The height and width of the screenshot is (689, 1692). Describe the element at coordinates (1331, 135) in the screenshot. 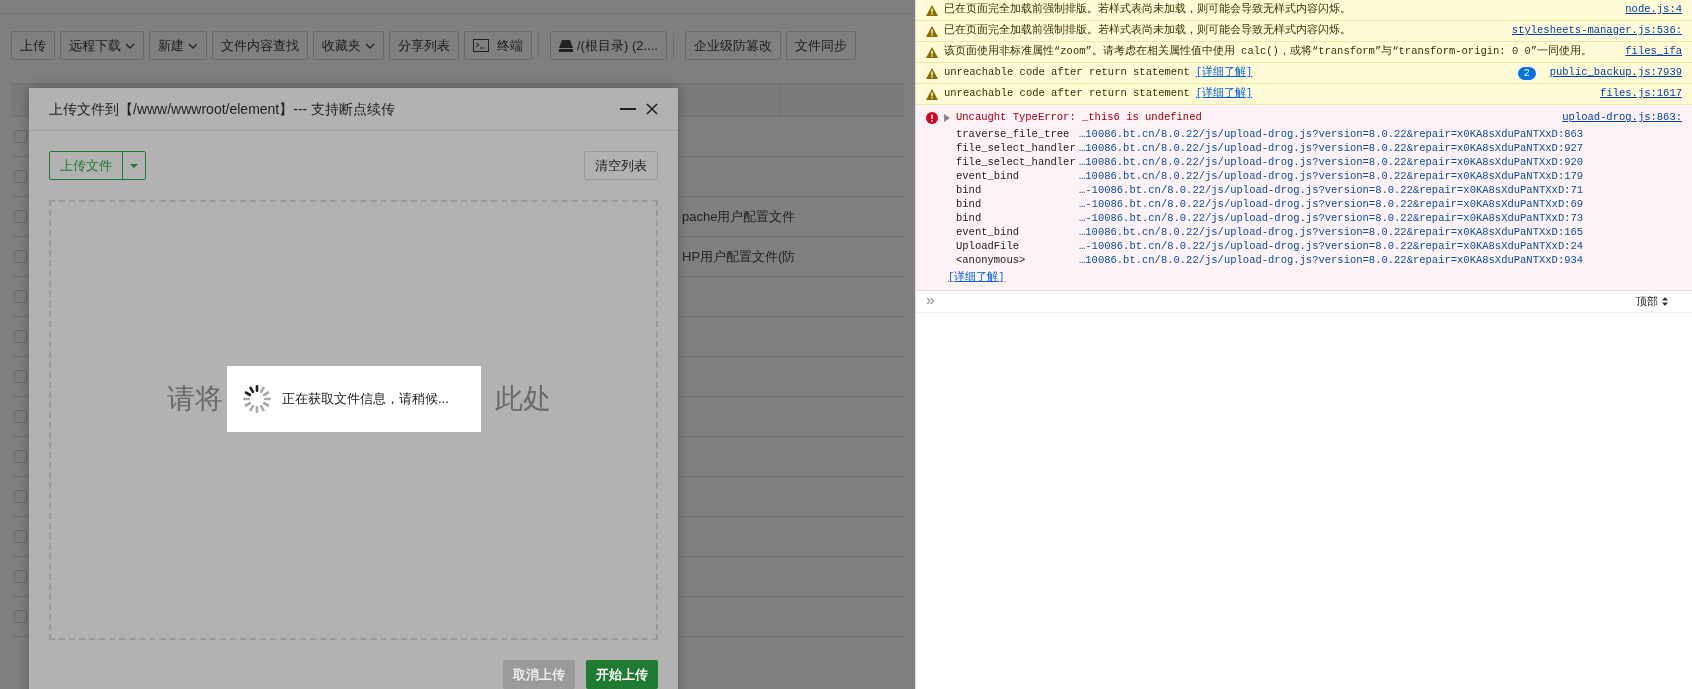

I see `stack-url: …10086.bt.cn/8.0.22/js/upload-drog.js?version=8.0.22&repair=x0KA8sXduPaNTXxD:863` at that location.